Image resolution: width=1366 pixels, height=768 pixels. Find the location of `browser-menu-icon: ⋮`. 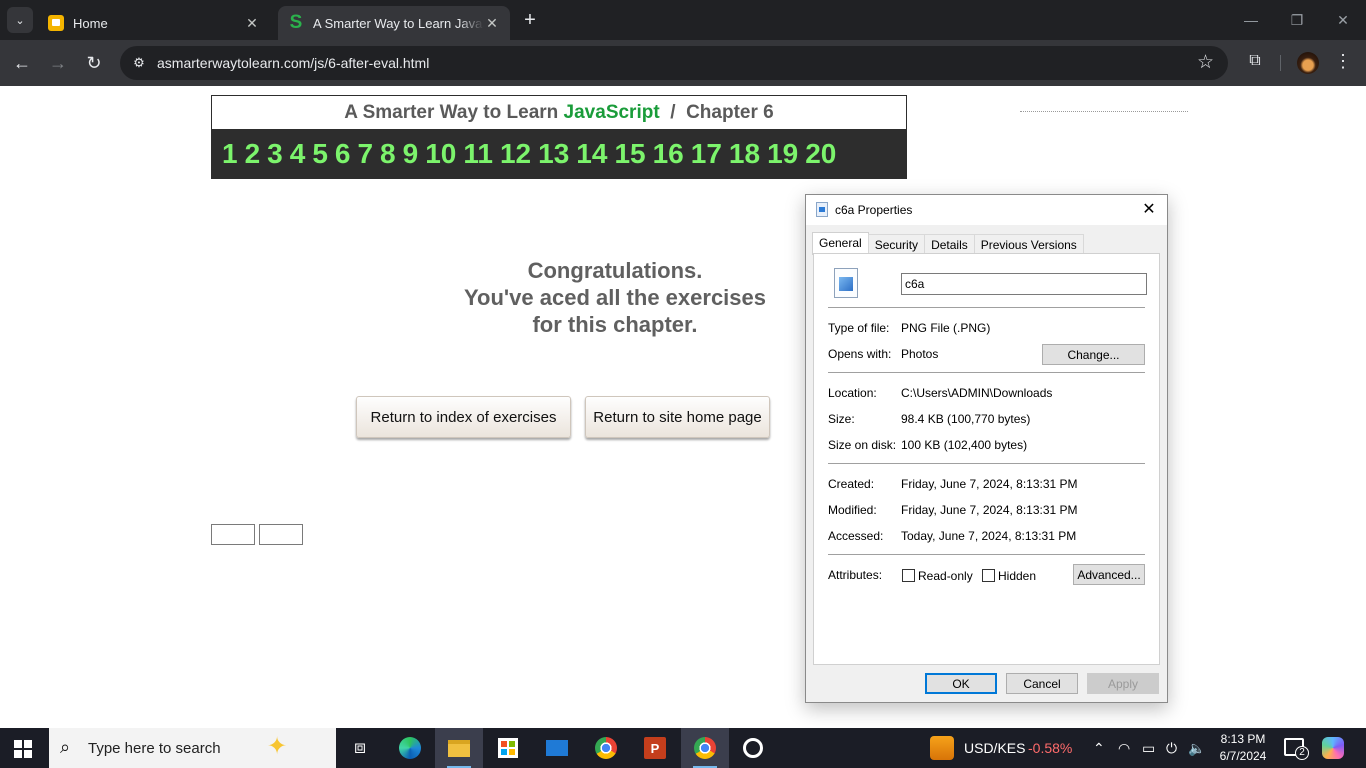

browser-menu-icon: ⋮ is located at coordinates (1343, 63).